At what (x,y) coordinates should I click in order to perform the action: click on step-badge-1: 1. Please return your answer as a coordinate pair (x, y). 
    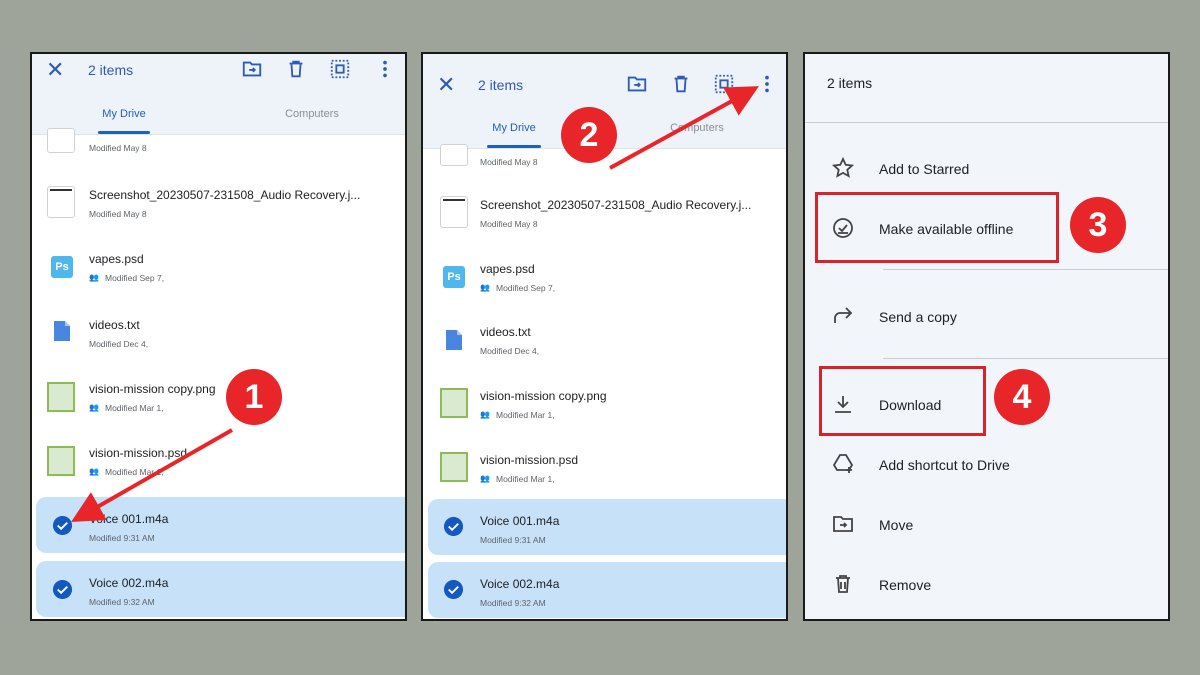
    Looking at the image, I should click on (254, 397).